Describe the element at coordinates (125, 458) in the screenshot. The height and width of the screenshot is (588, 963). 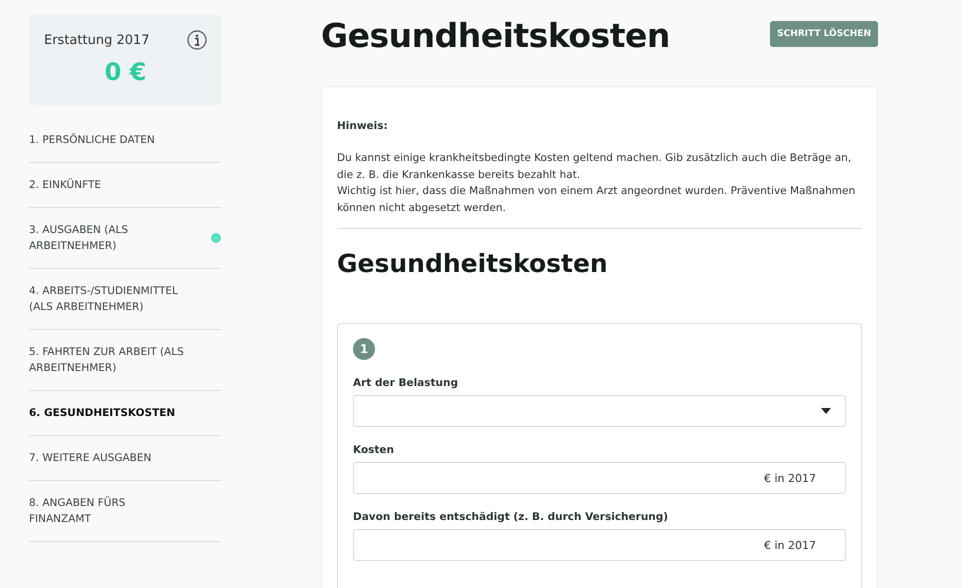
I see `step-link: 7. WEITERE AUSGABEN` at that location.